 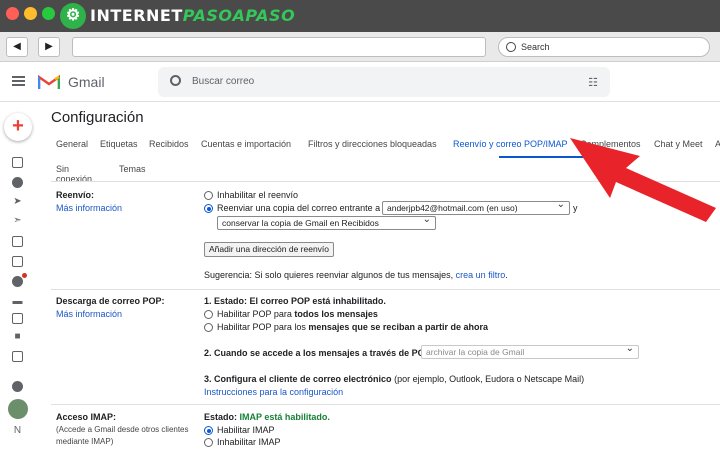 What do you see at coordinates (86, 82) in the screenshot?
I see `gmail-logo-text: Gmail` at bounding box center [86, 82].